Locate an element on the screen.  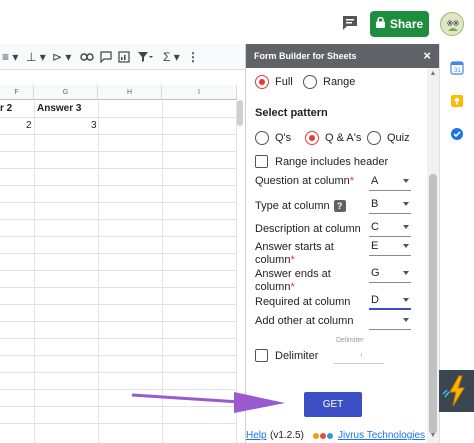
share-button: Share is located at coordinates (399, 24).